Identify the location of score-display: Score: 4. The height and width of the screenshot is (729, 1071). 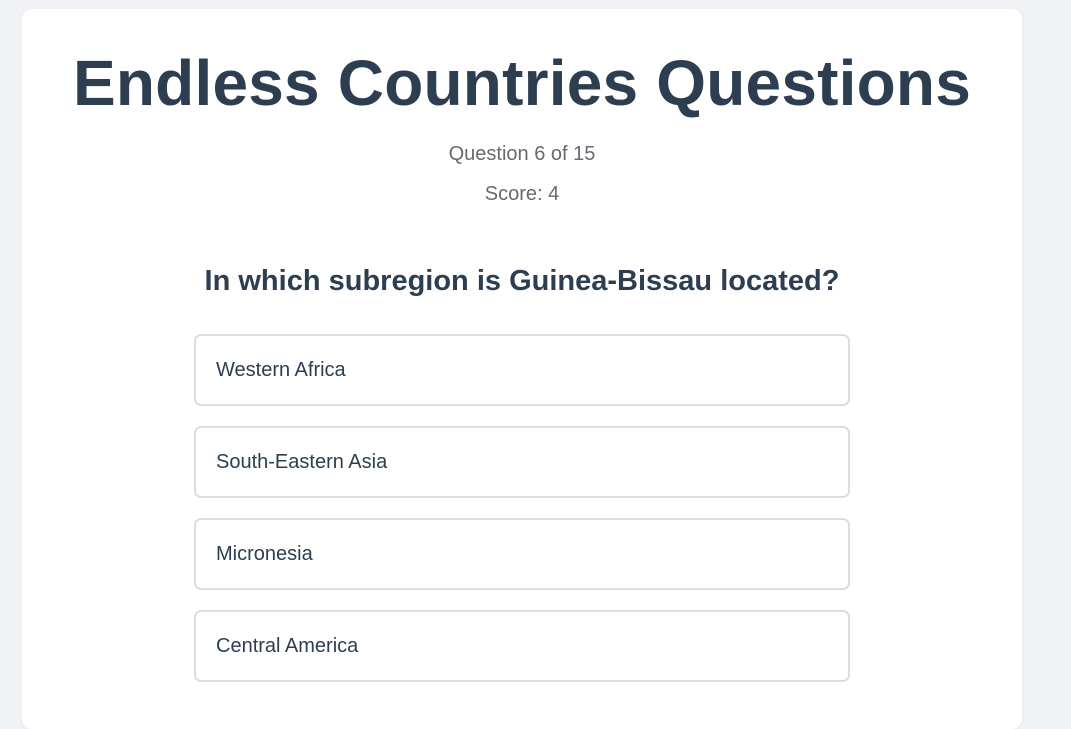
(522, 194).